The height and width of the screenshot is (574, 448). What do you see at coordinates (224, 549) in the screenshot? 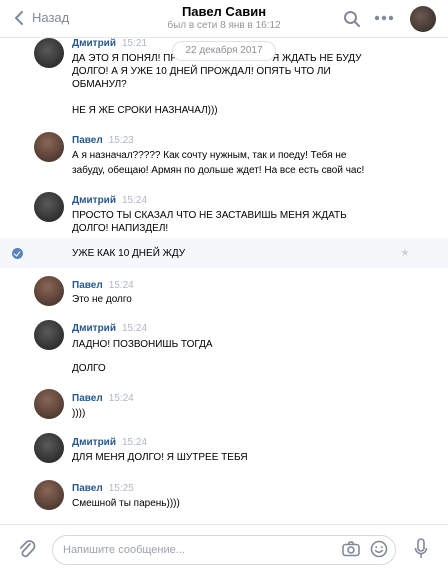
I see `message-composer` at bounding box center [224, 549].